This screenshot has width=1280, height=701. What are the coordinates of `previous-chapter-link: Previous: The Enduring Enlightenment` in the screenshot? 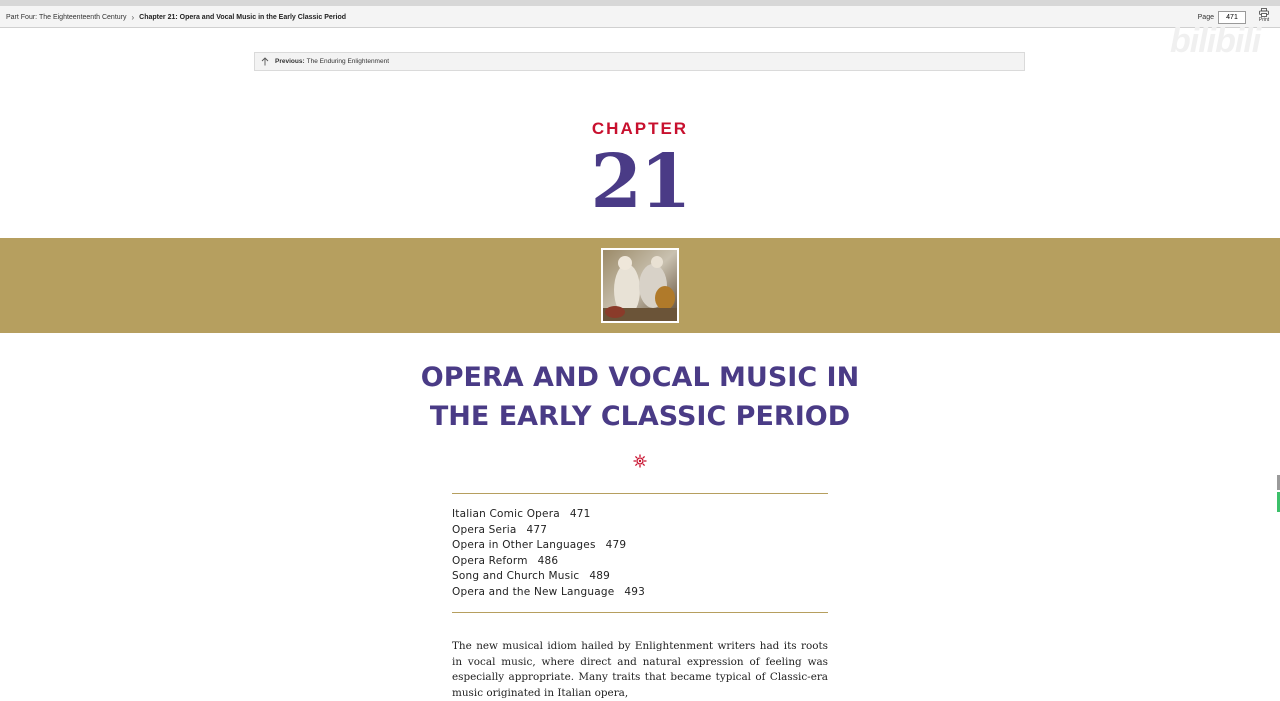 It's located at (639, 61).